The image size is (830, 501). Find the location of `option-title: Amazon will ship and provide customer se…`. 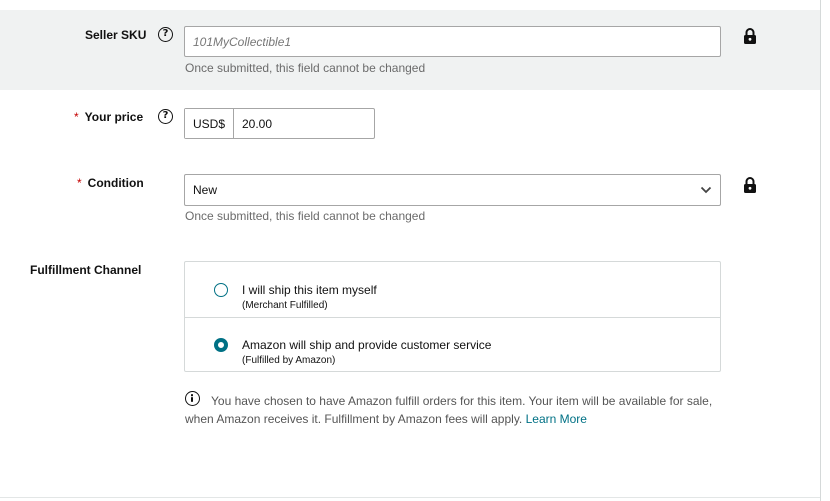

option-title: Amazon will ship and provide customer se… is located at coordinates (366, 345).